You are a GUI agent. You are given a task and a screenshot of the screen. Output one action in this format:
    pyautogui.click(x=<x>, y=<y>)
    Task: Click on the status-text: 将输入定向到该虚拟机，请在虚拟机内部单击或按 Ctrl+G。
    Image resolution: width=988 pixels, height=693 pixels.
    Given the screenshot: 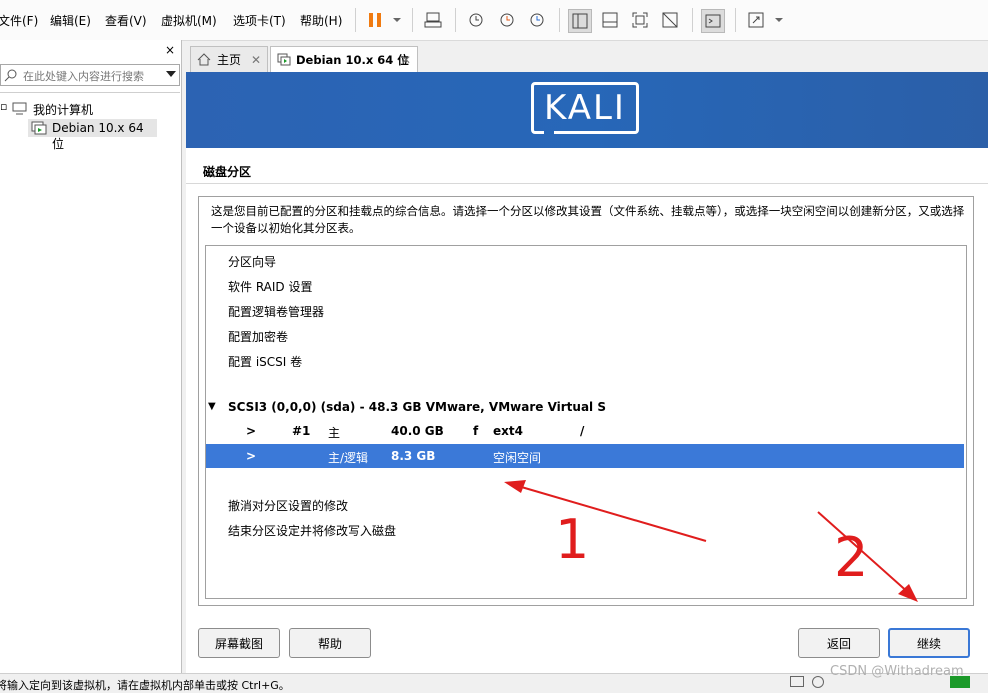 What is the action you would take?
    pyautogui.click(x=145, y=685)
    